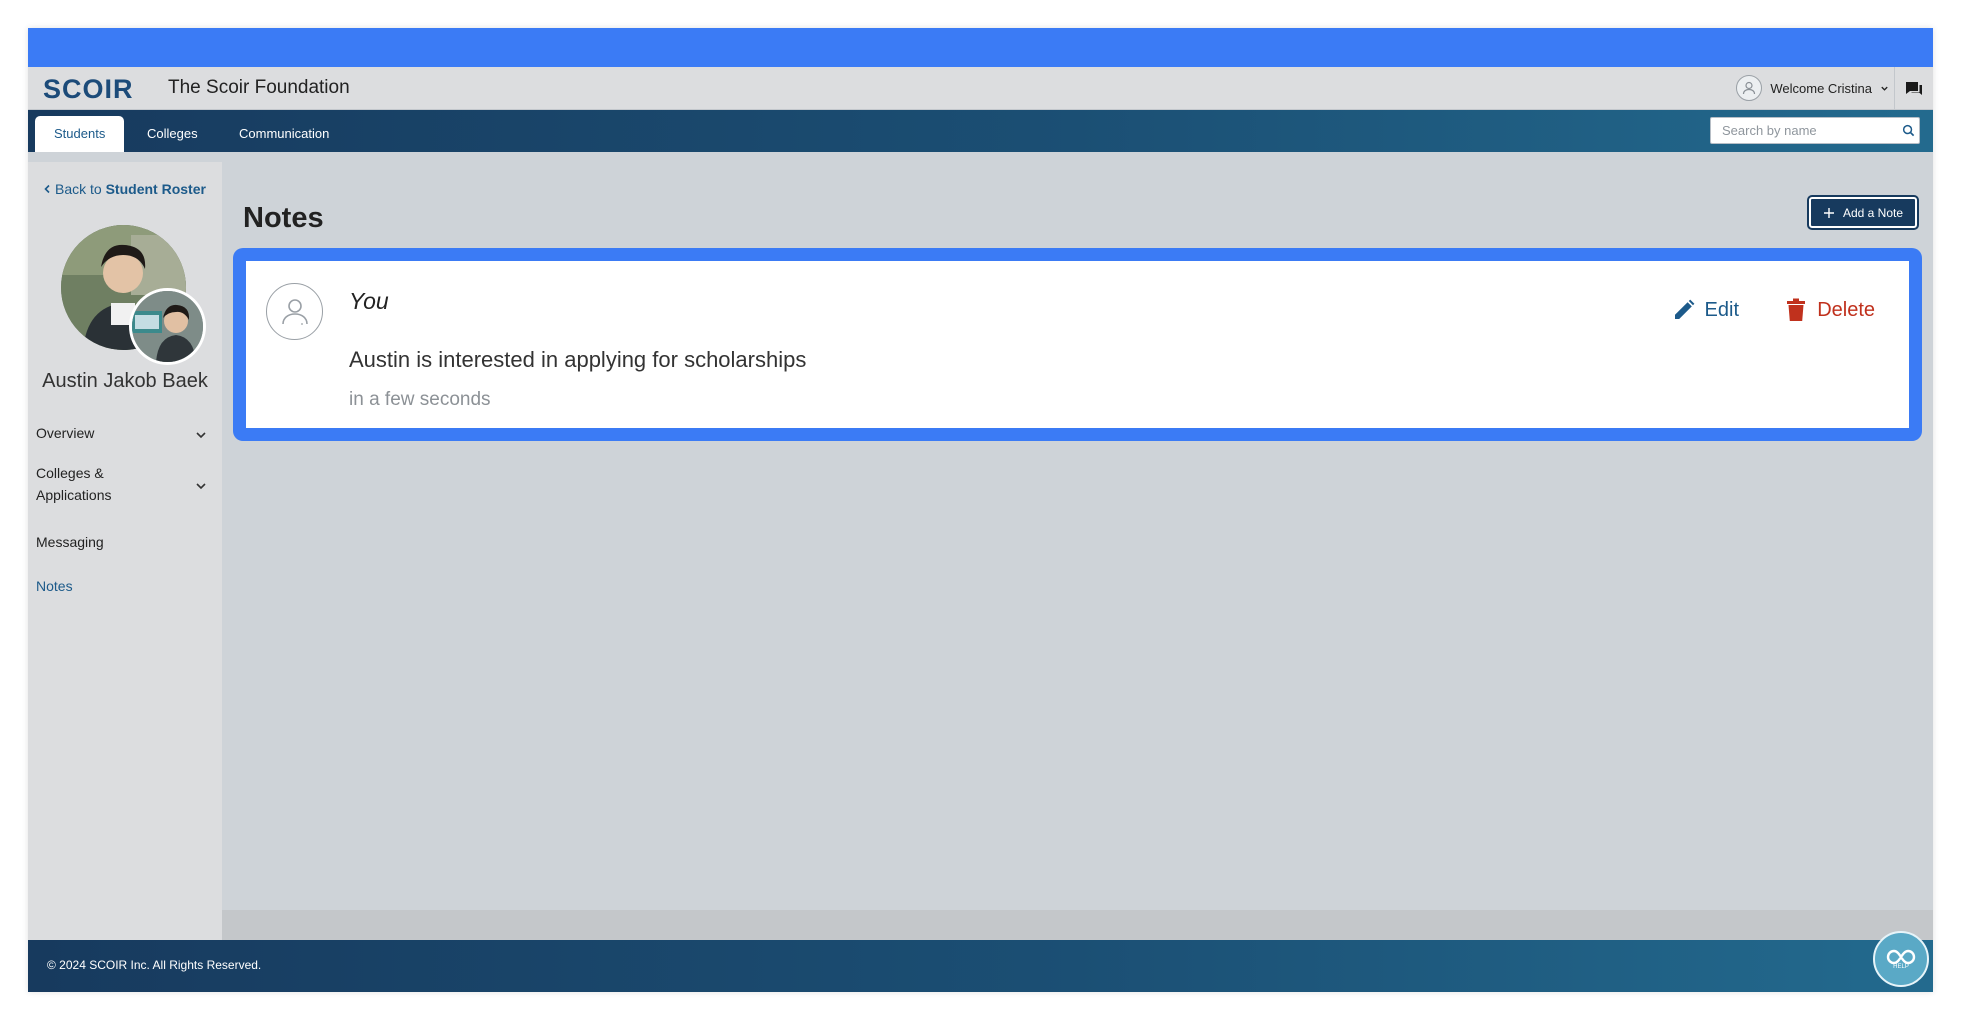 The width and height of the screenshot is (1967, 1028). Describe the element at coordinates (80, 134) in the screenshot. I see `tab-students: Students` at that location.